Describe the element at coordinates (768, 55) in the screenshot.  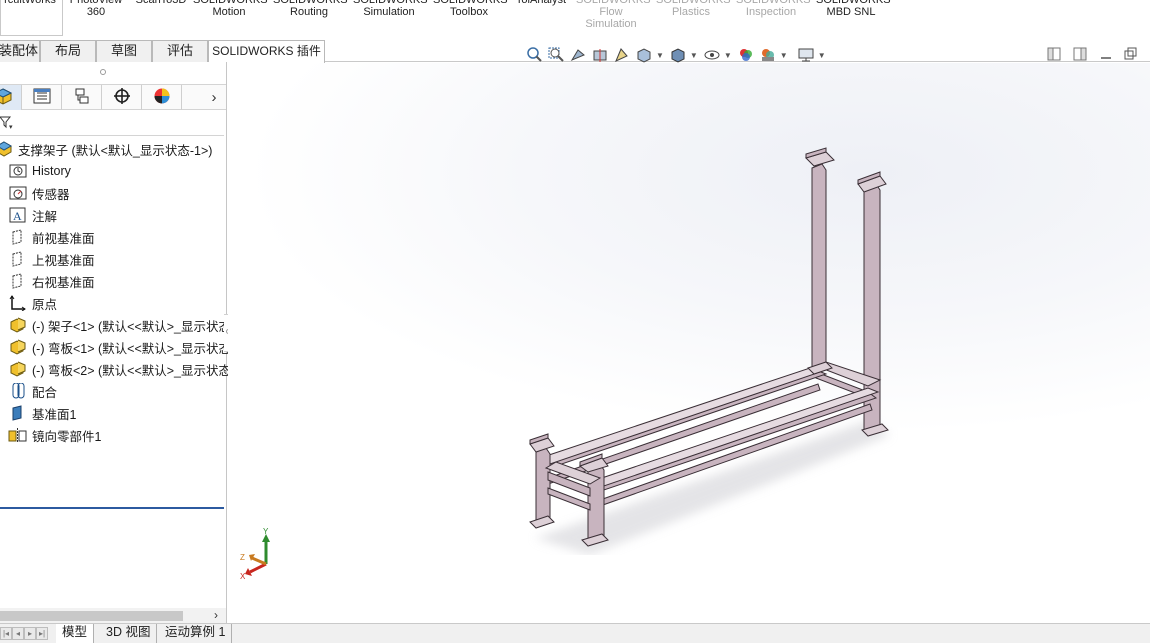
I see `apply-scene-icon` at that location.